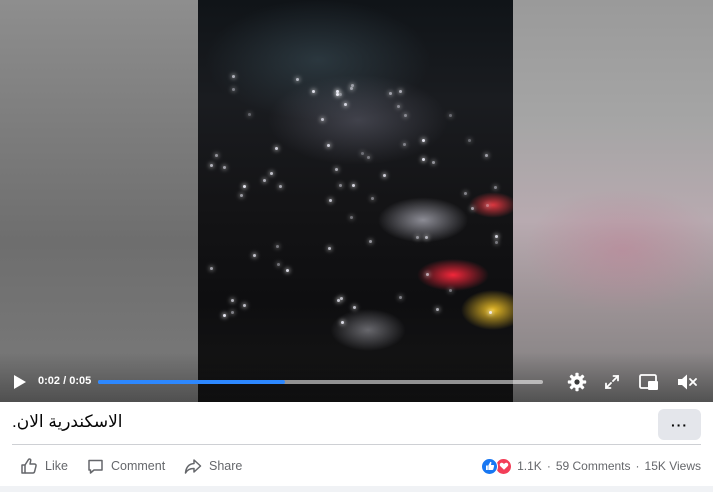 The width and height of the screenshot is (713, 492). I want to click on video-controls: 0:02 / 0:05, so click(356, 382).